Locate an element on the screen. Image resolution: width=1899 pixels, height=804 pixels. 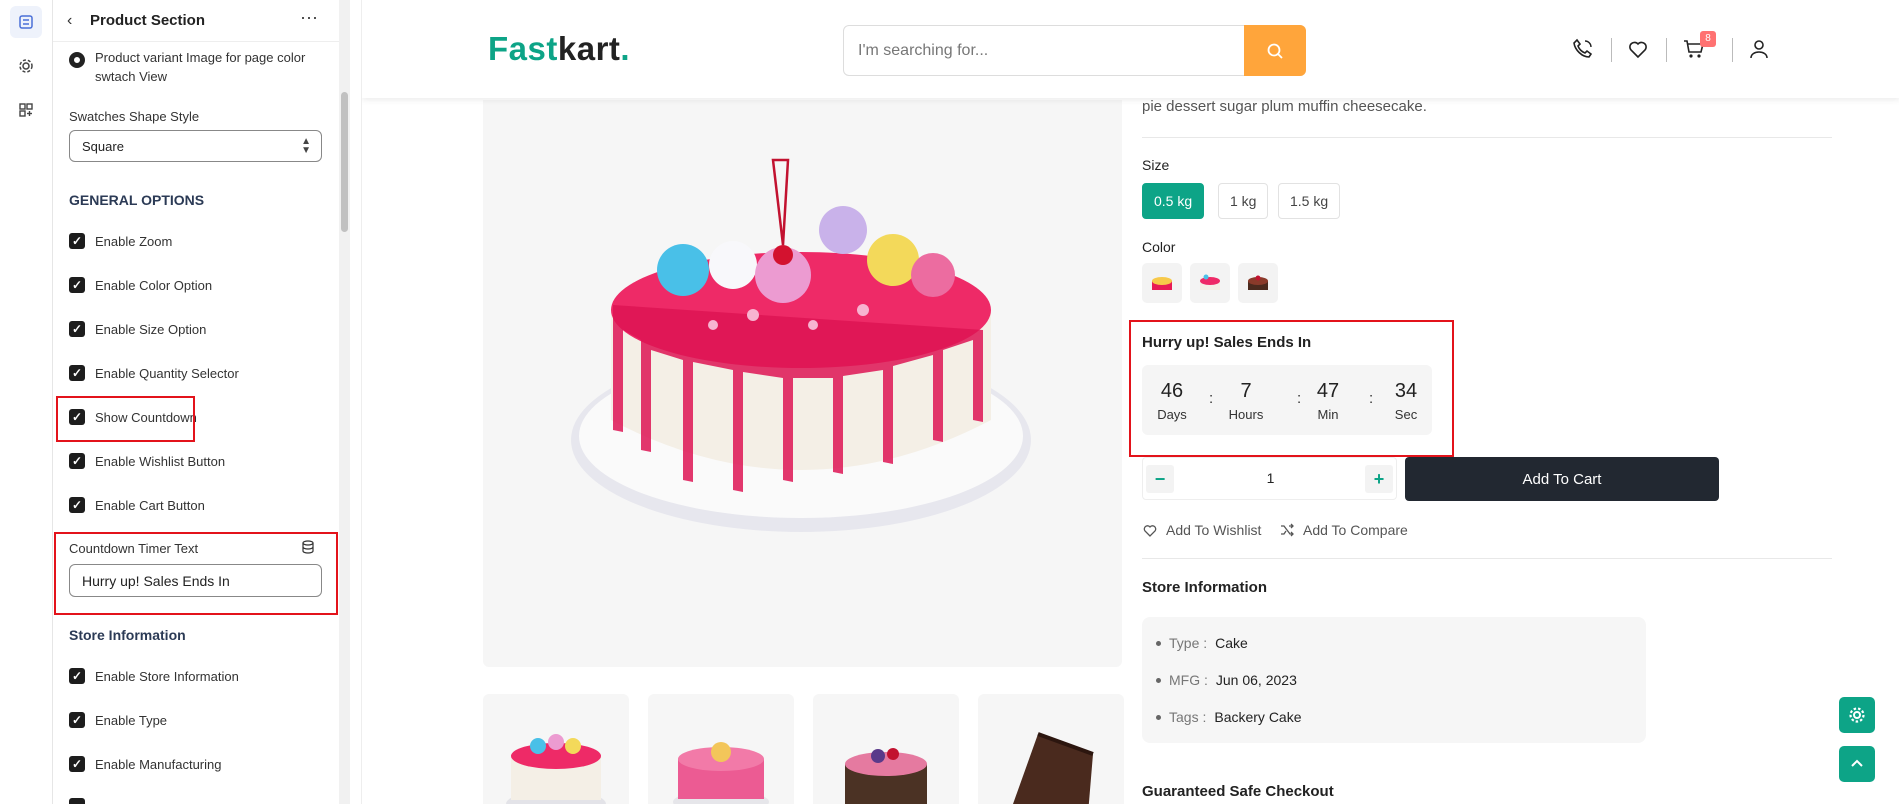
chevron-updown-icon: ▲ ▼ is located at coordinates (306, 146).